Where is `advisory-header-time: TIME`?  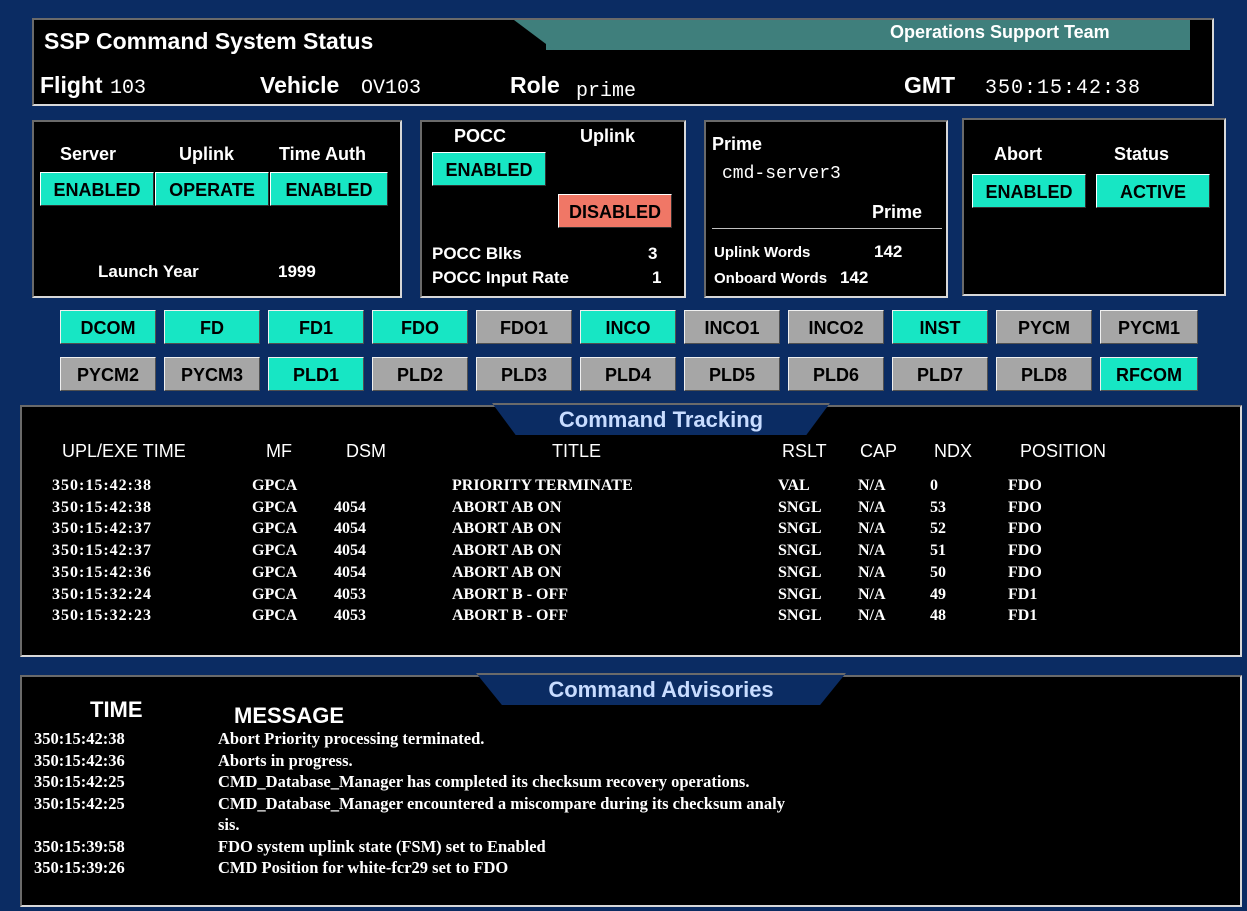
advisory-header-time: TIME is located at coordinates (116, 709).